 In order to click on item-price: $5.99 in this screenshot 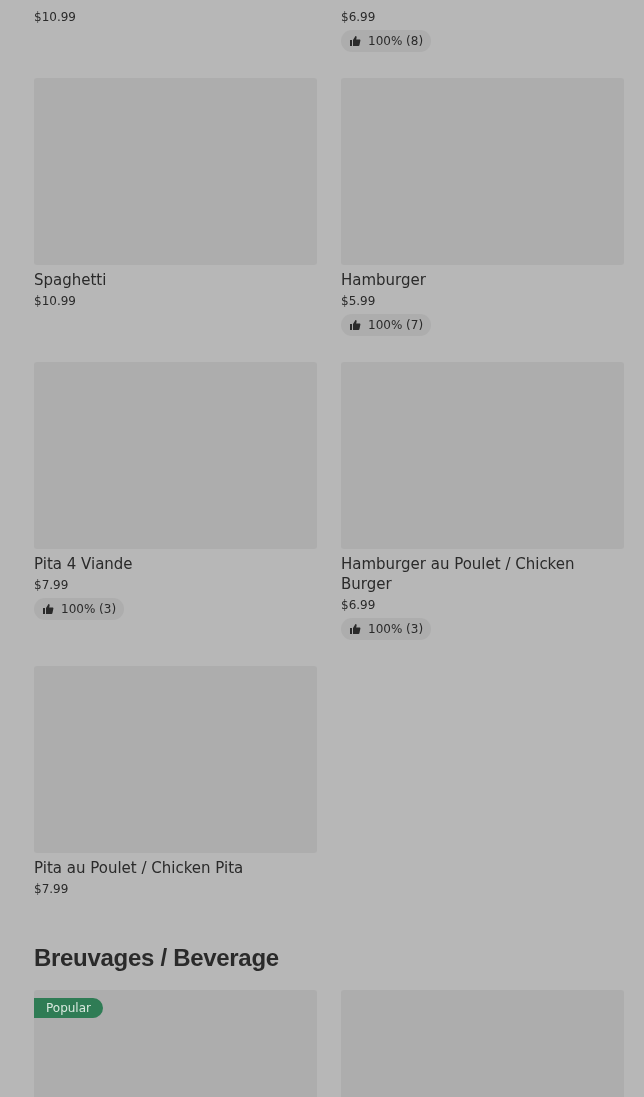, I will do `click(358, 301)`.